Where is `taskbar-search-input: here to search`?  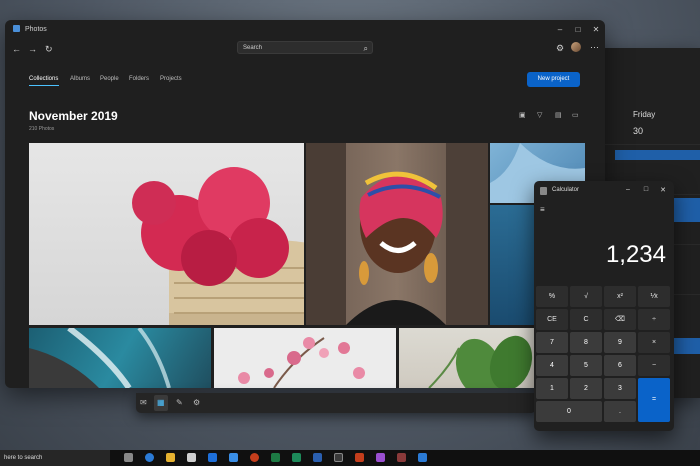
taskbar-search-input: here to search is located at coordinates (55, 458).